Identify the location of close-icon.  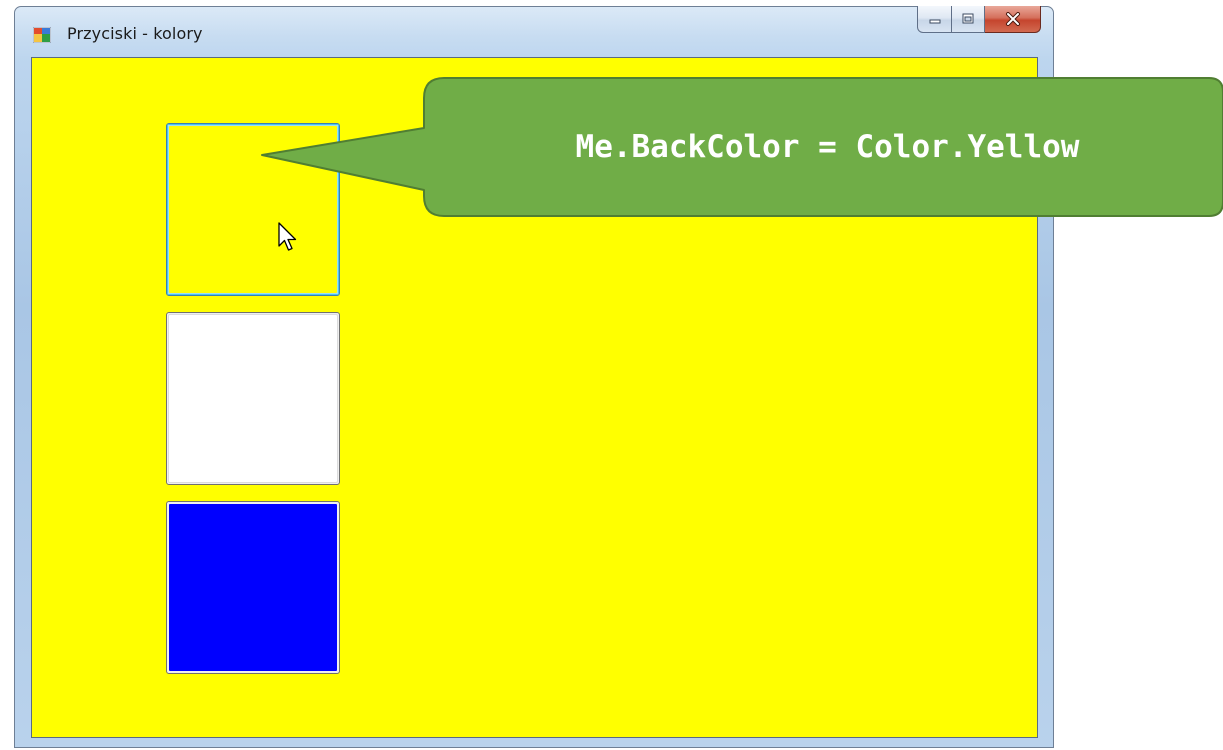
(1012, 19).